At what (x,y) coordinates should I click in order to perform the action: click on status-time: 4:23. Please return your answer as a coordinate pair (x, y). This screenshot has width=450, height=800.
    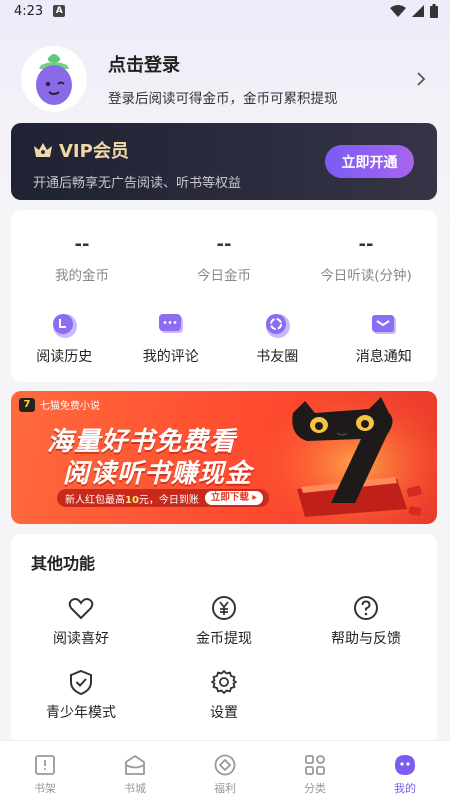
    Looking at the image, I should click on (29, 11).